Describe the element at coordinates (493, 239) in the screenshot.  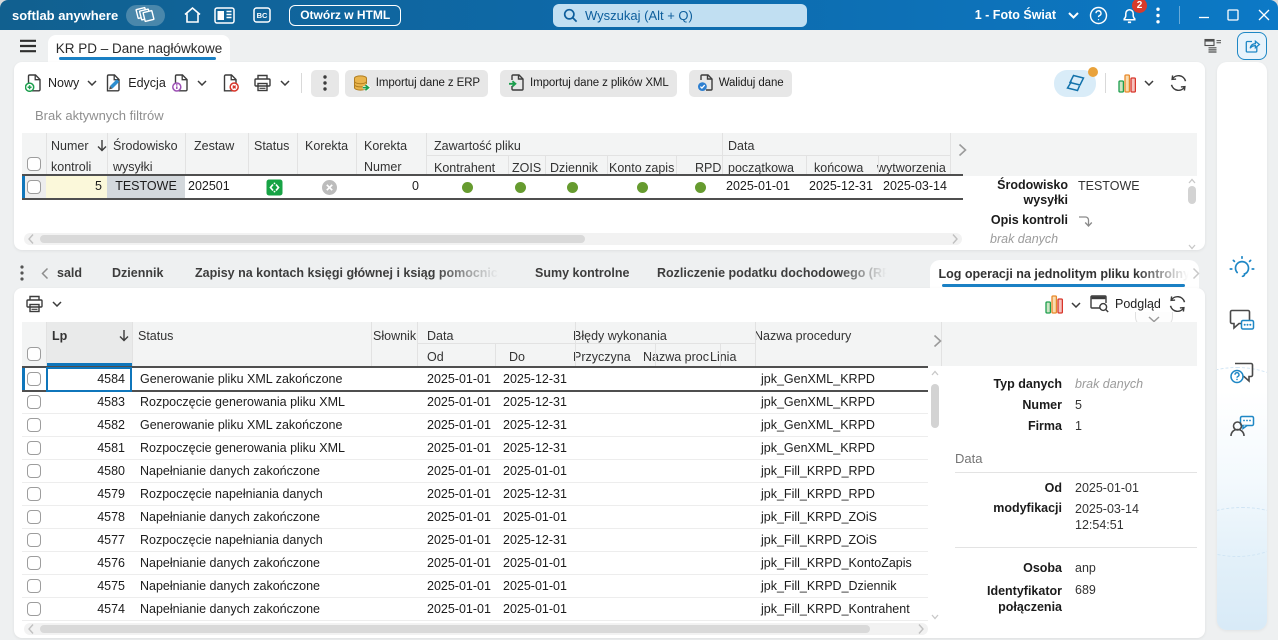
I see `grid1-hscrollbar` at that location.